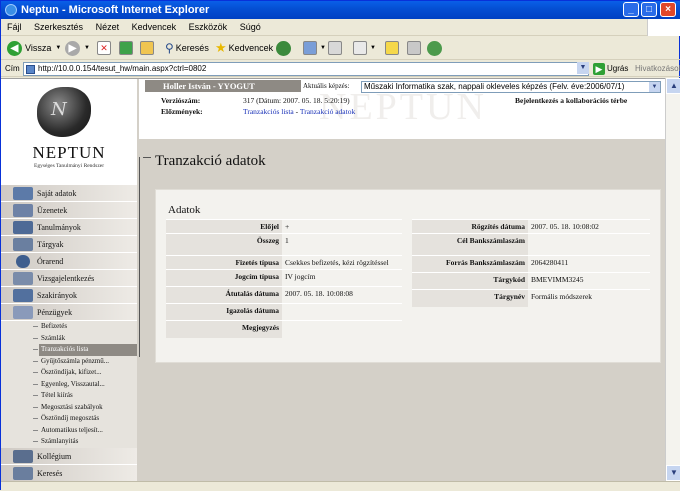  Describe the element at coordinates (618, 68) in the screenshot. I see `go-label: Ugrás` at that location.